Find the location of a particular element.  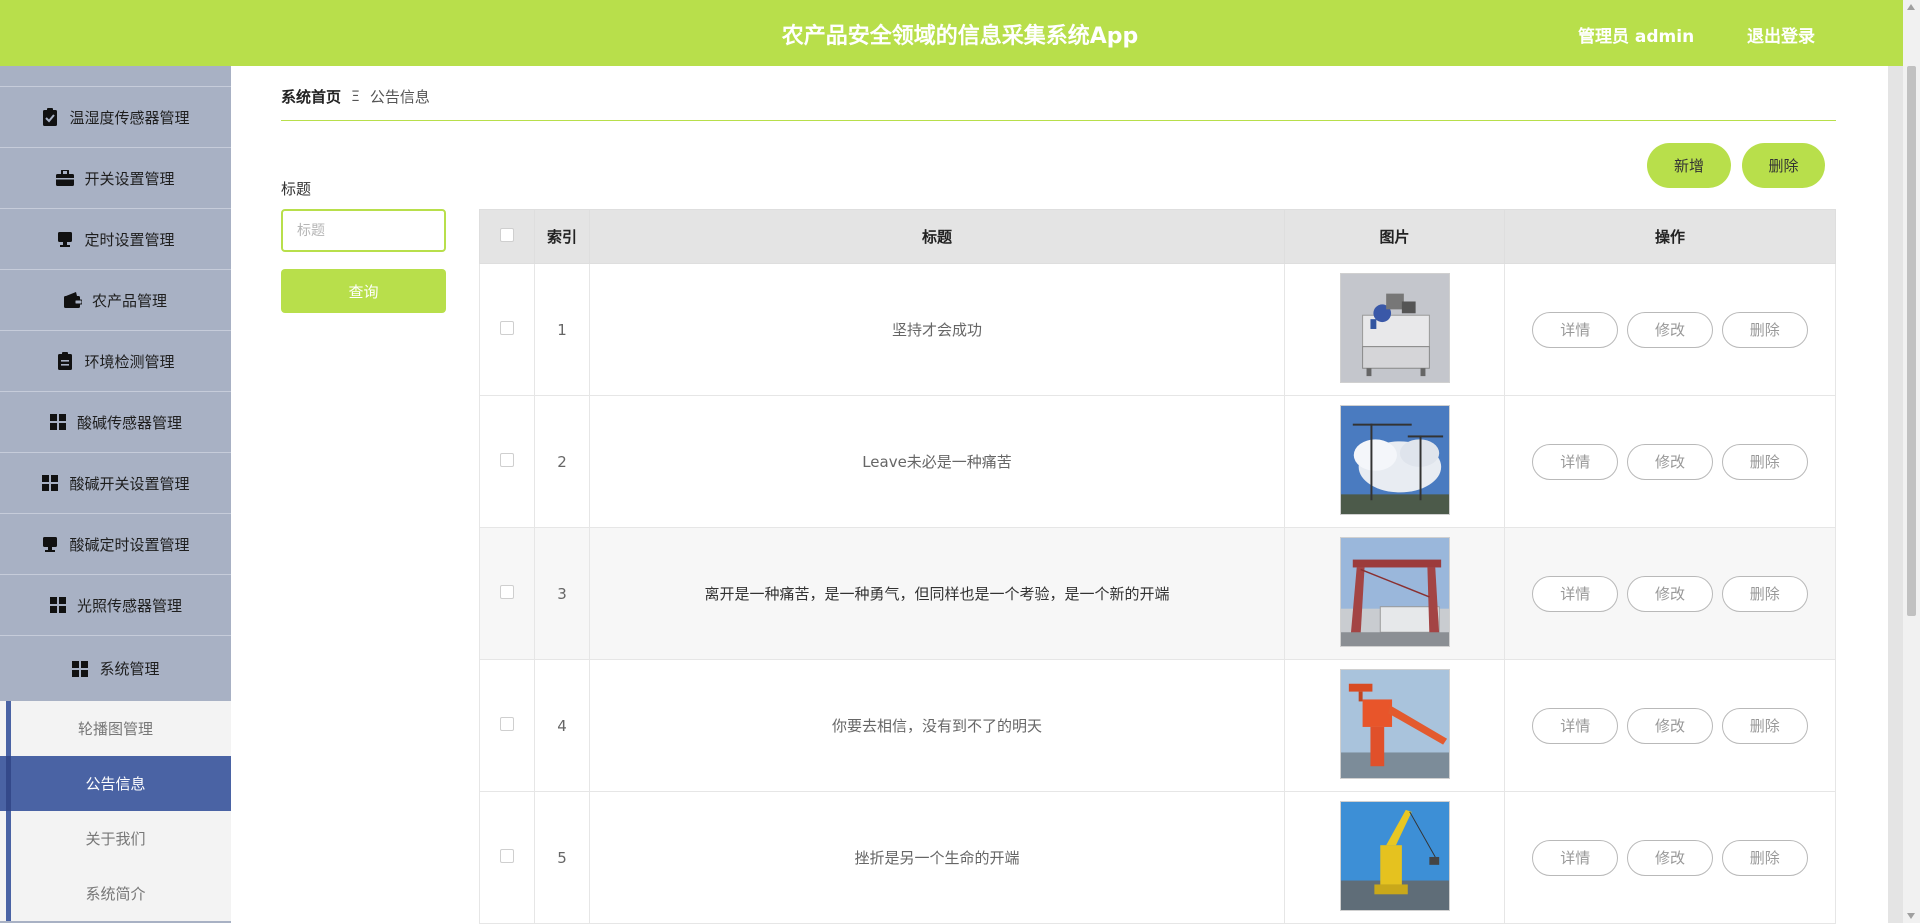

sidebar-item-environment: 环境检测管理 is located at coordinates (115, 360).